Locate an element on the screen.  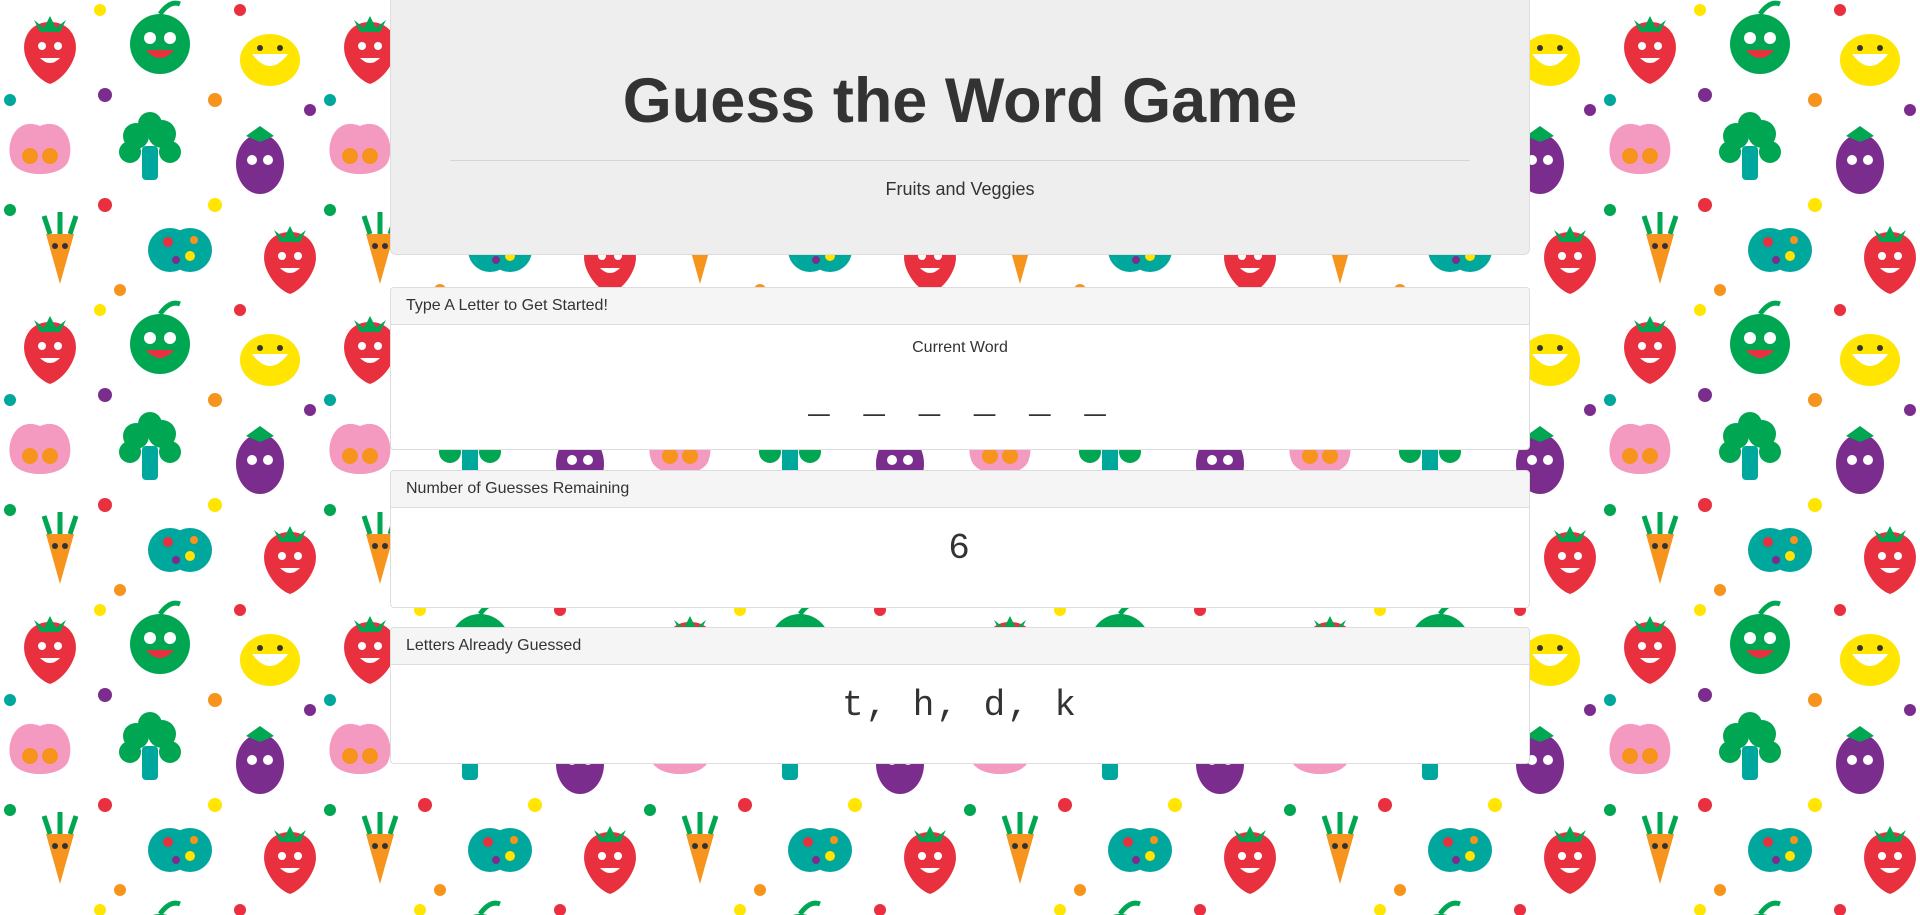
guesses-remaining-count: 6 is located at coordinates (960, 548).